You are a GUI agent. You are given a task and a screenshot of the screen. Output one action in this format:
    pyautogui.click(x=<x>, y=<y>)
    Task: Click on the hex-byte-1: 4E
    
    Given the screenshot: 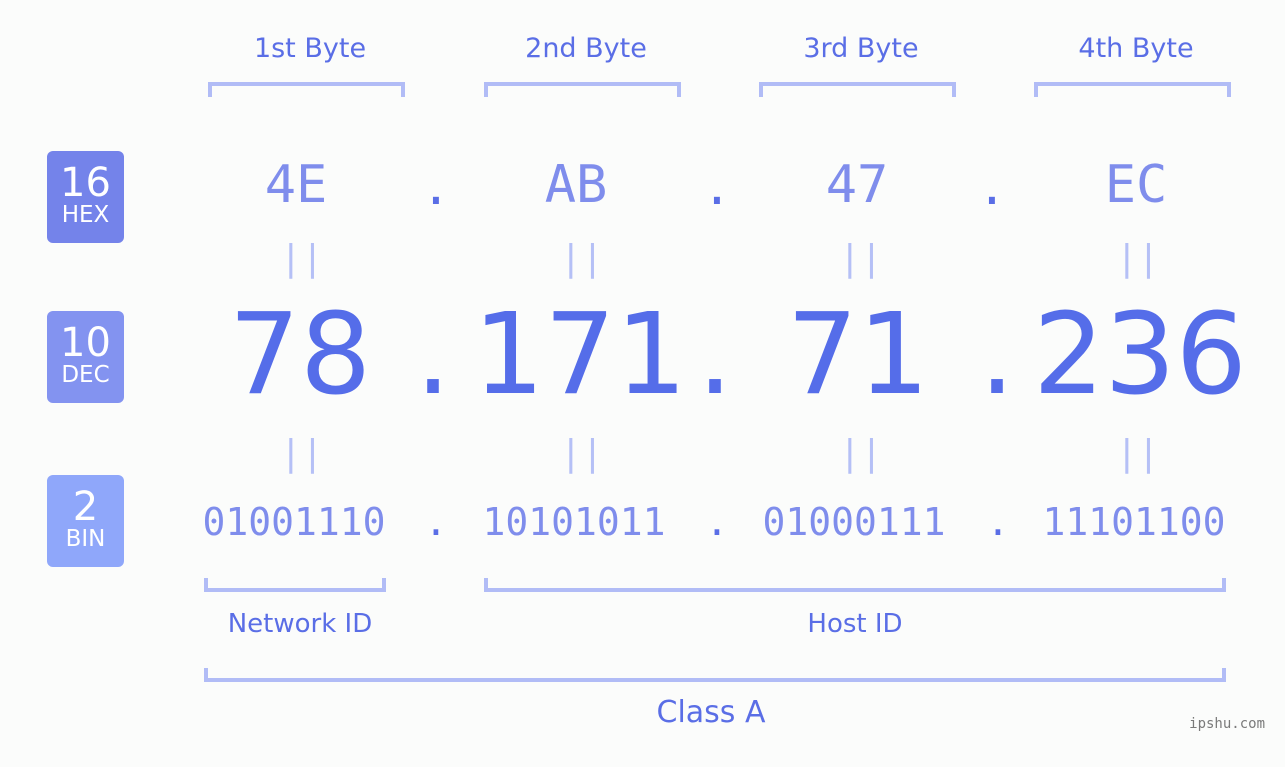 What is the action you would take?
    pyautogui.click(x=296, y=185)
    